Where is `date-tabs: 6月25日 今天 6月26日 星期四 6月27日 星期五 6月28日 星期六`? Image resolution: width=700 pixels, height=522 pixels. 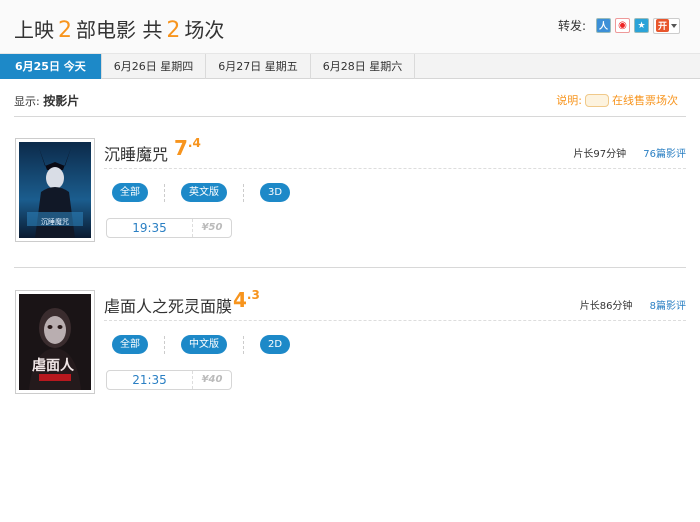 date-tabs: 6月25日 今天 6月26日 星期四 6月27日 星期五 6月28日 星期六 is located at coordinates (350, 66).